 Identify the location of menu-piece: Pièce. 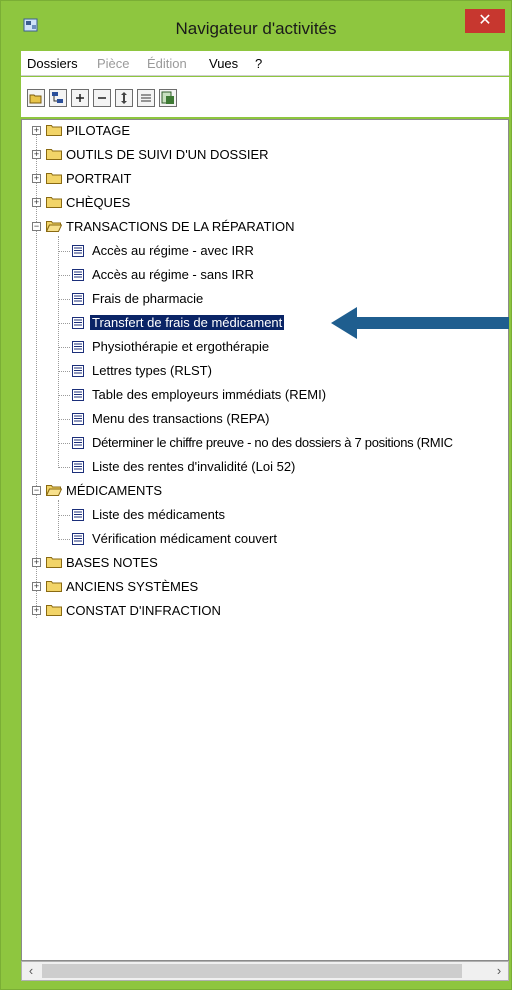
(113, 63).